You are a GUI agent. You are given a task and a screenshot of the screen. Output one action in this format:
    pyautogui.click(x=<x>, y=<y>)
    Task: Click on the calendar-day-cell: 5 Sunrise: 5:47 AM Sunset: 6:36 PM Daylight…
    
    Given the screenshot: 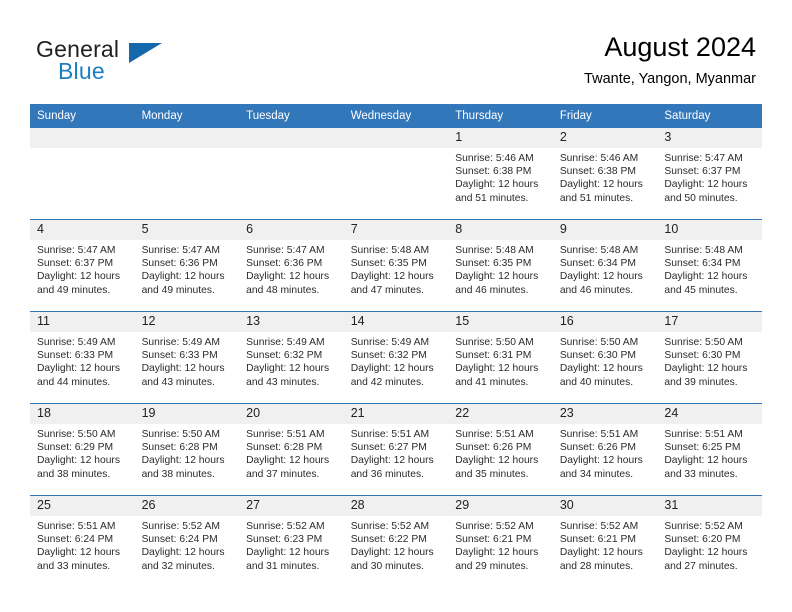 What is the action you would take?
    pyautogui.click(x=187, y=265)
    